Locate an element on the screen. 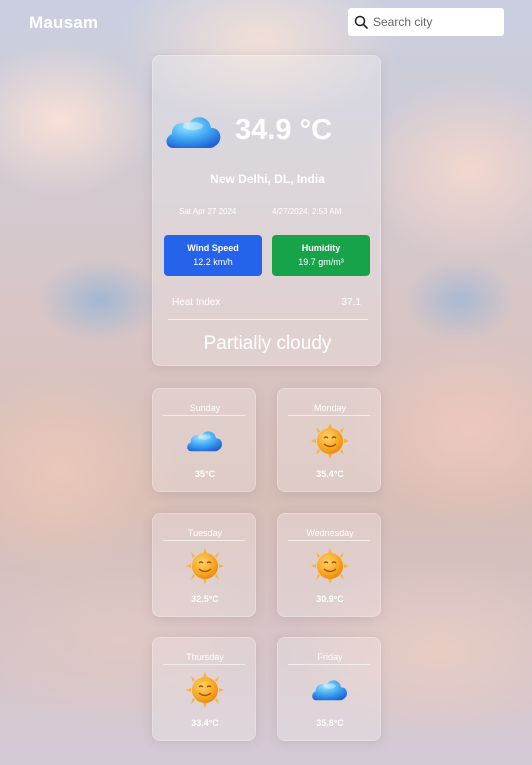 This screenshot has height=765, width=532. humidity-label: Humidity is located at coordinates (321, 248).